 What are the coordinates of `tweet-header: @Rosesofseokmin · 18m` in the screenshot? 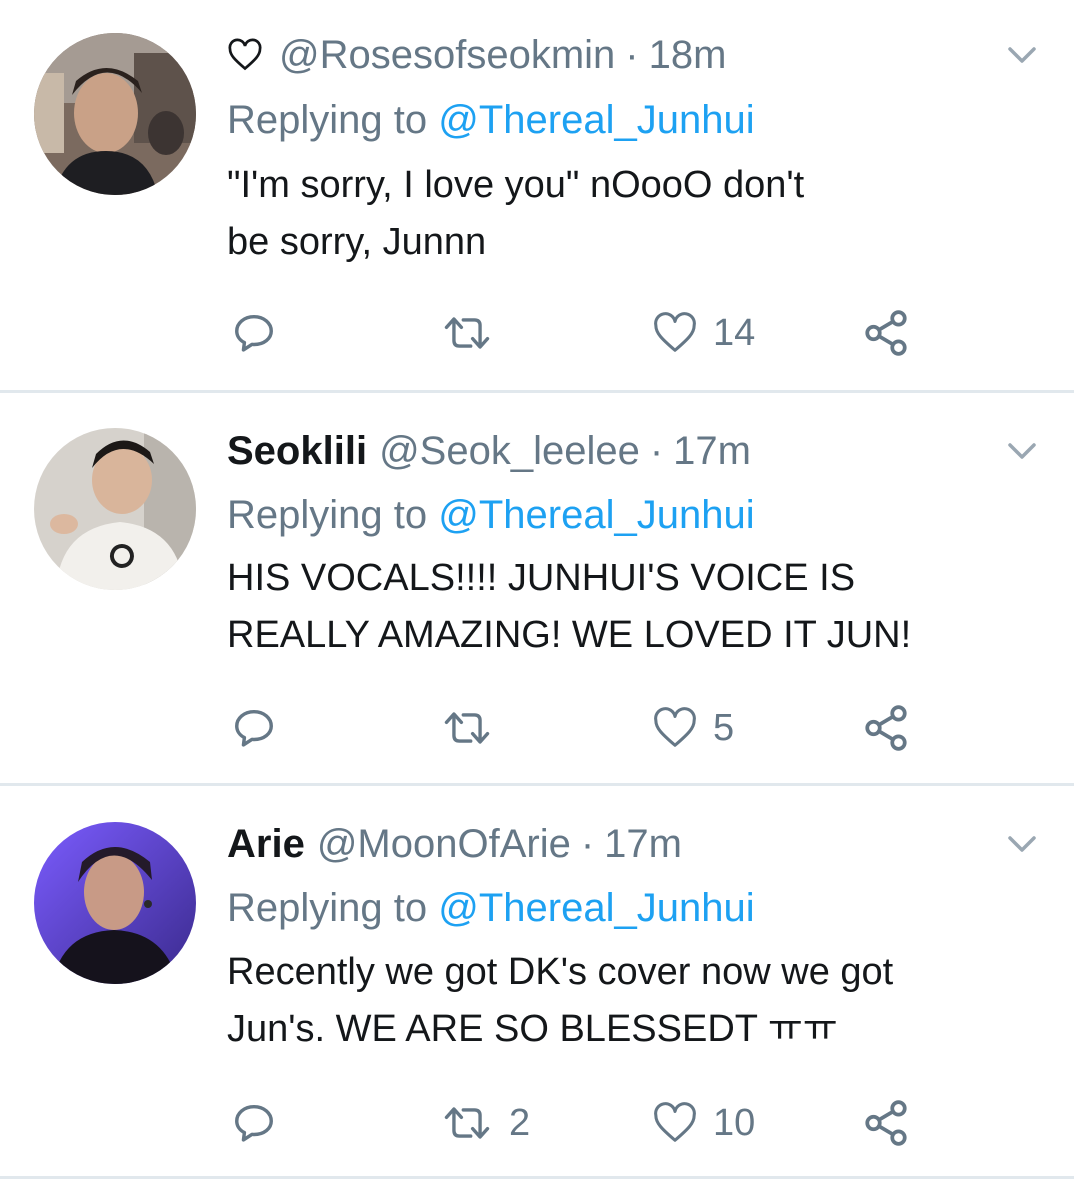 It's located at (476, 55).